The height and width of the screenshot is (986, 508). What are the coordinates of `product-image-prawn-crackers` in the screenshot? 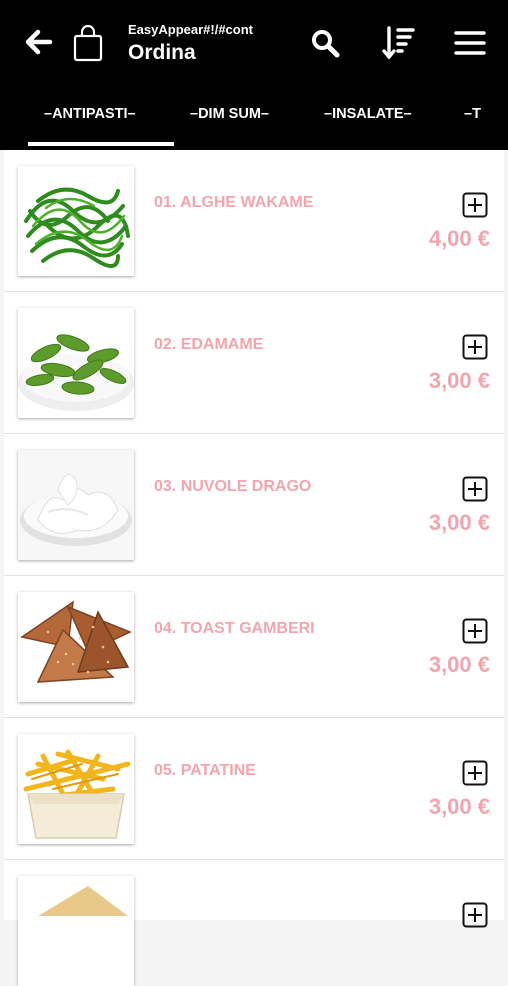 It's located at (76, 505).